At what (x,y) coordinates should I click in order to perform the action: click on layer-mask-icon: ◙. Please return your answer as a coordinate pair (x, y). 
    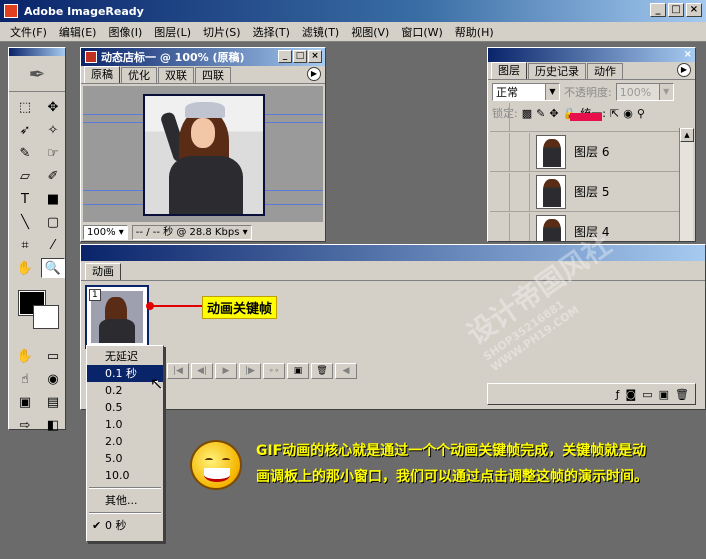
    Looking at the image, I should click on (631, 394).